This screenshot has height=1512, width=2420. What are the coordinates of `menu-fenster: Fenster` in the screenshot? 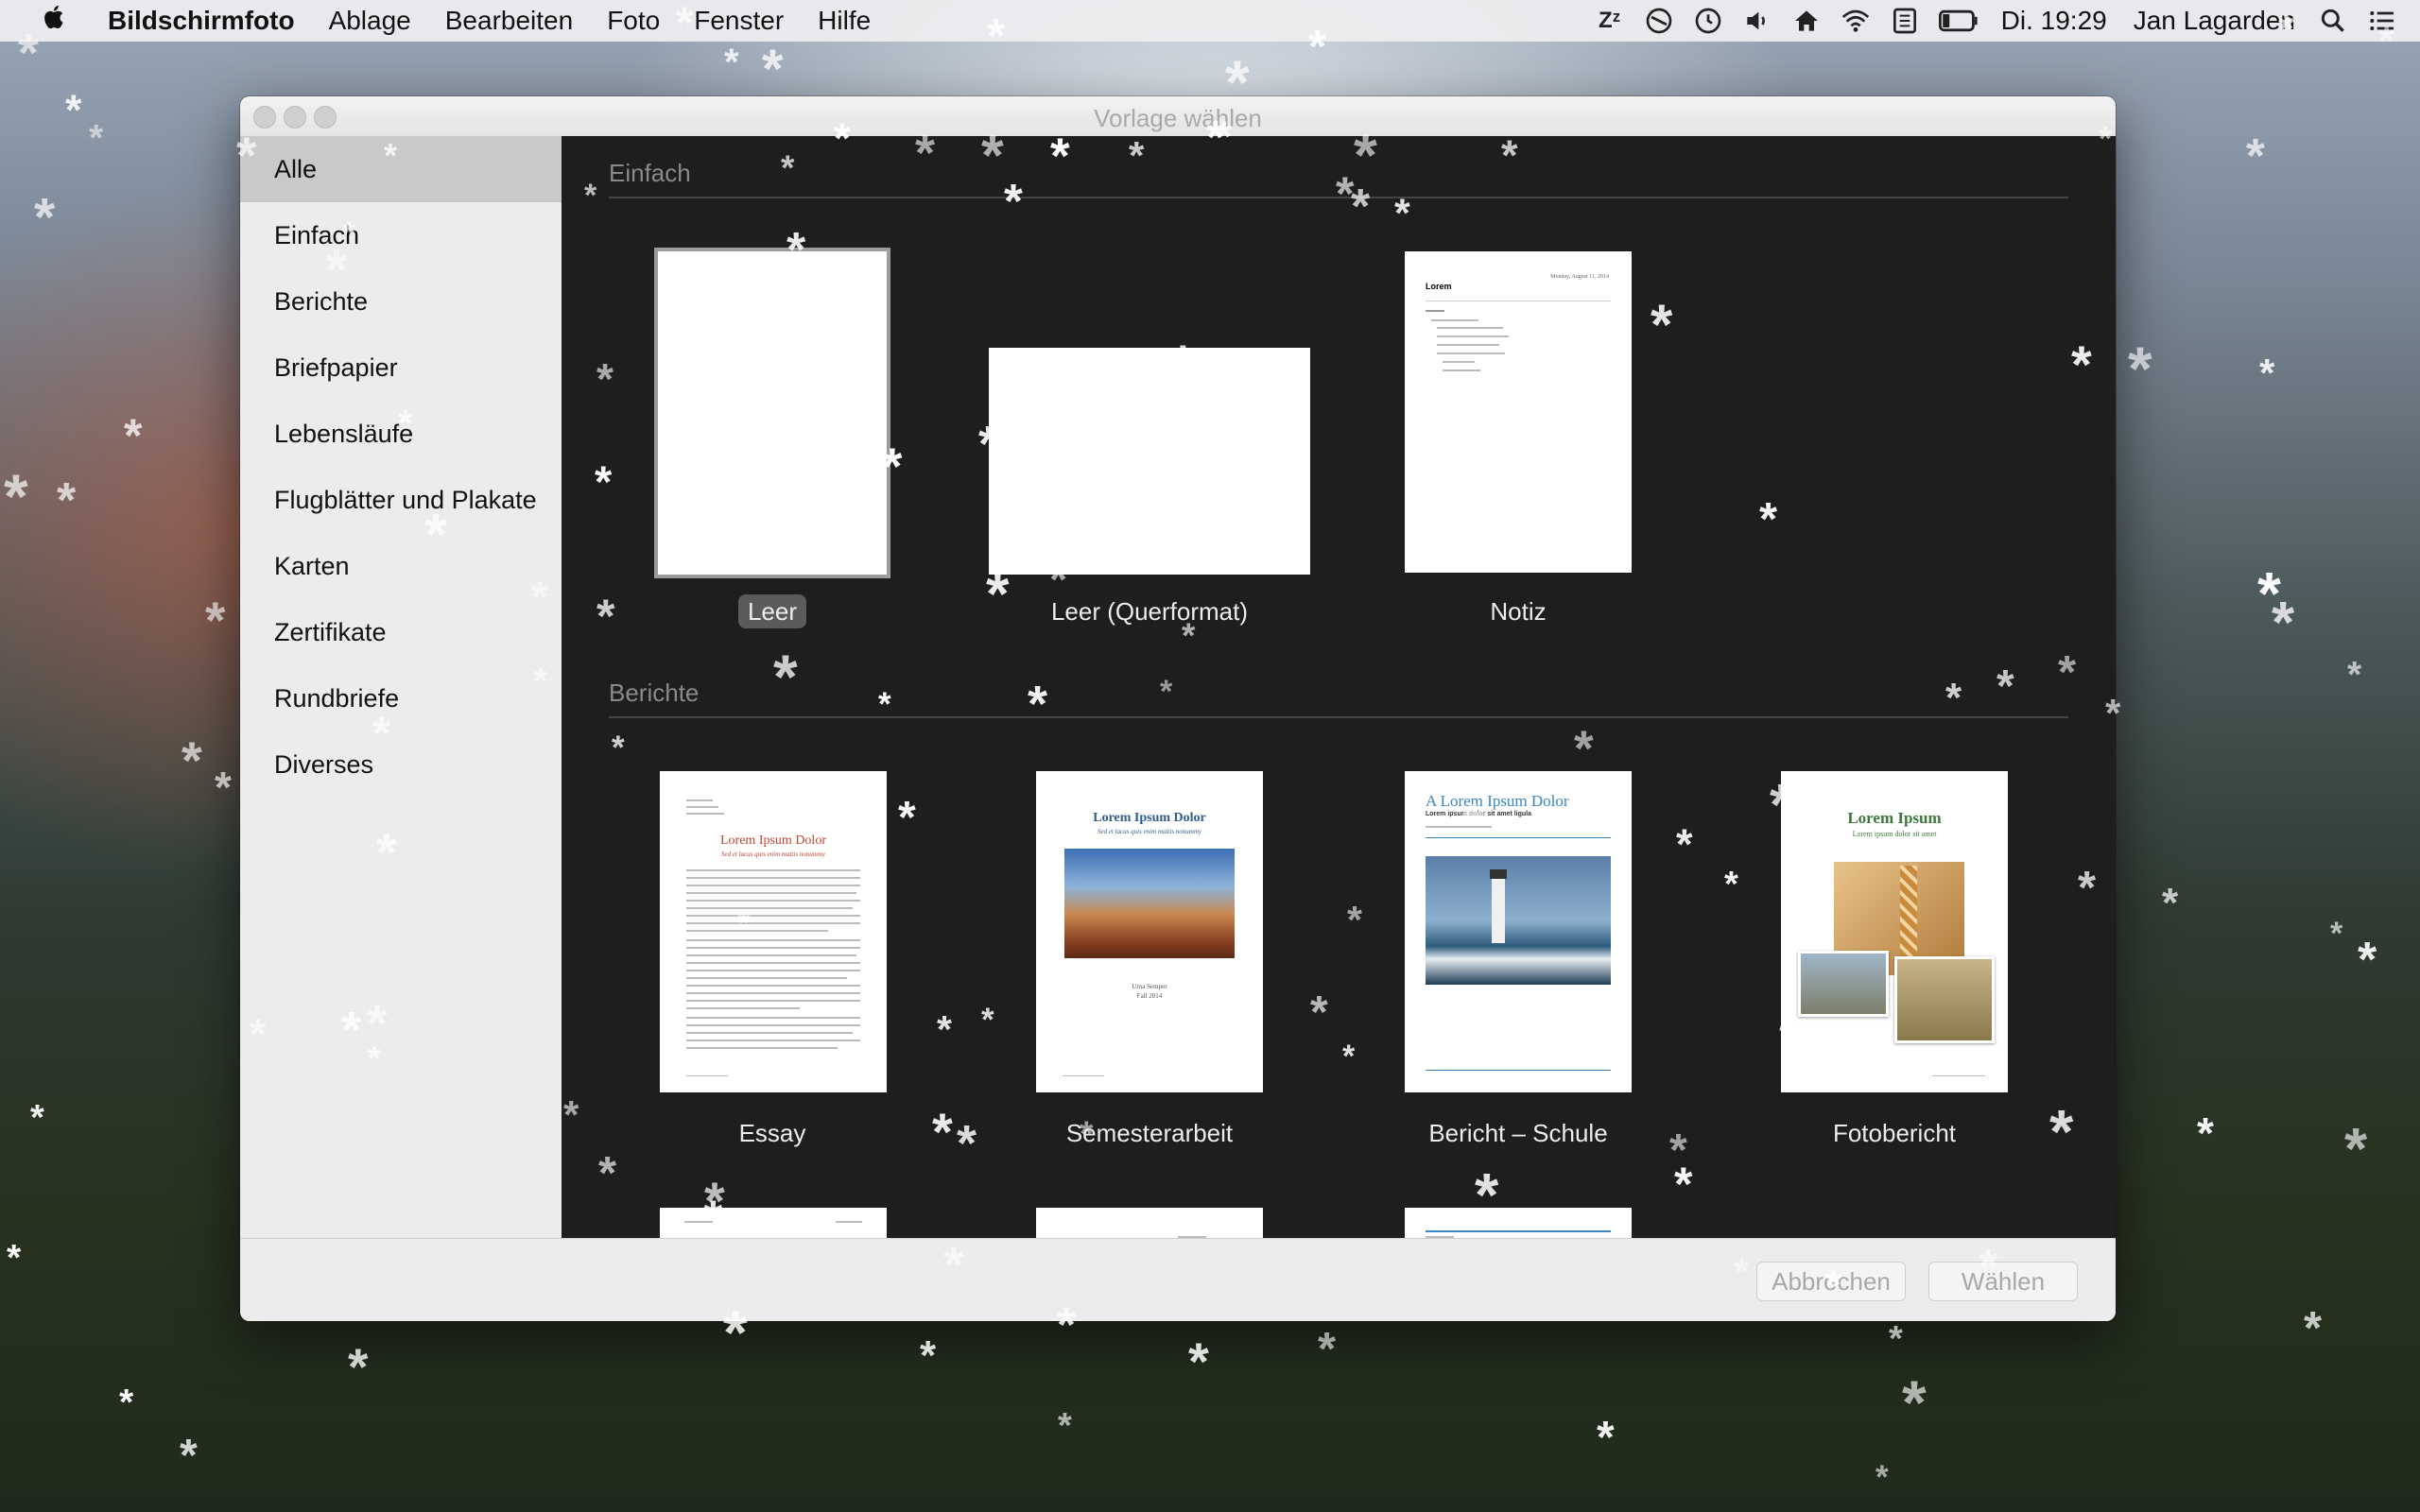 It's located at (738, 21).